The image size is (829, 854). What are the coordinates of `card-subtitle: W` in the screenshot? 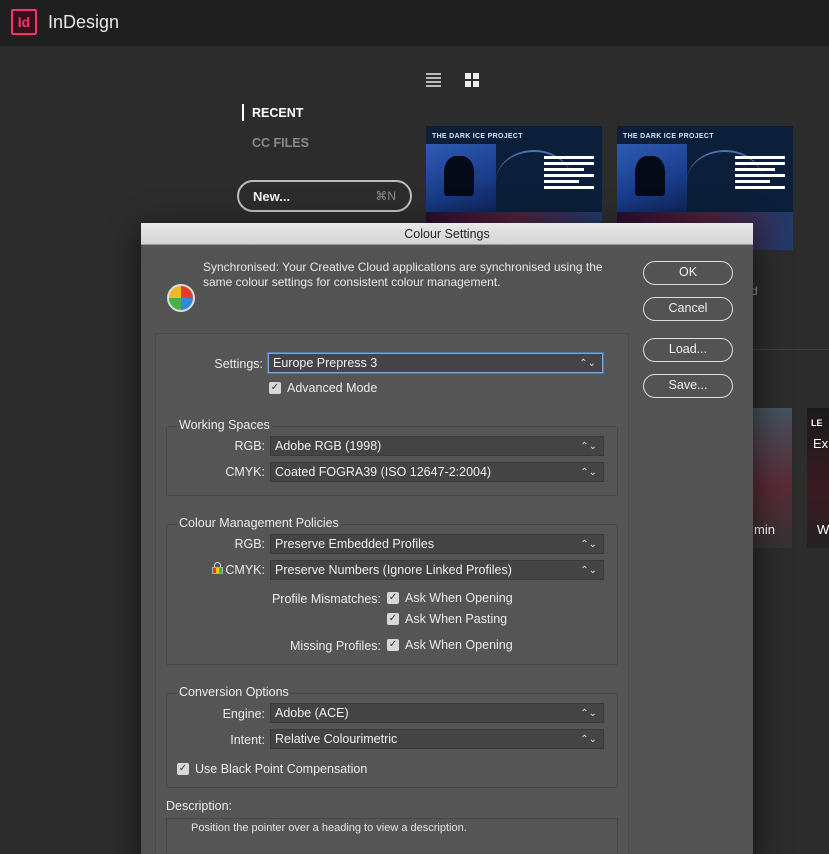 It's located at (823, 529).